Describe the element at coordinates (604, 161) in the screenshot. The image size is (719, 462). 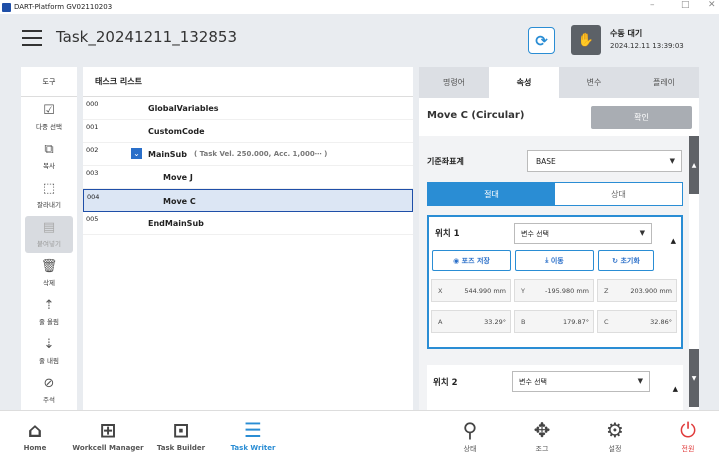
I see `frame-select: BASE ▼` at that location.